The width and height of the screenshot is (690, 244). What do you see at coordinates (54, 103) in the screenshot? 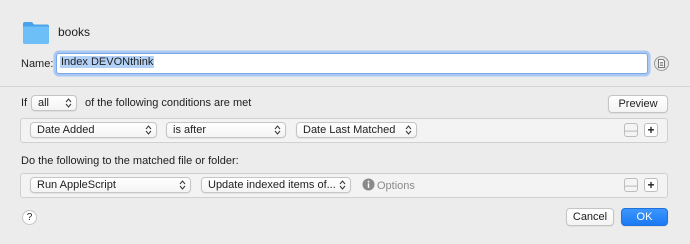
I see `match-popup: all` at bounding box center [54, 103].